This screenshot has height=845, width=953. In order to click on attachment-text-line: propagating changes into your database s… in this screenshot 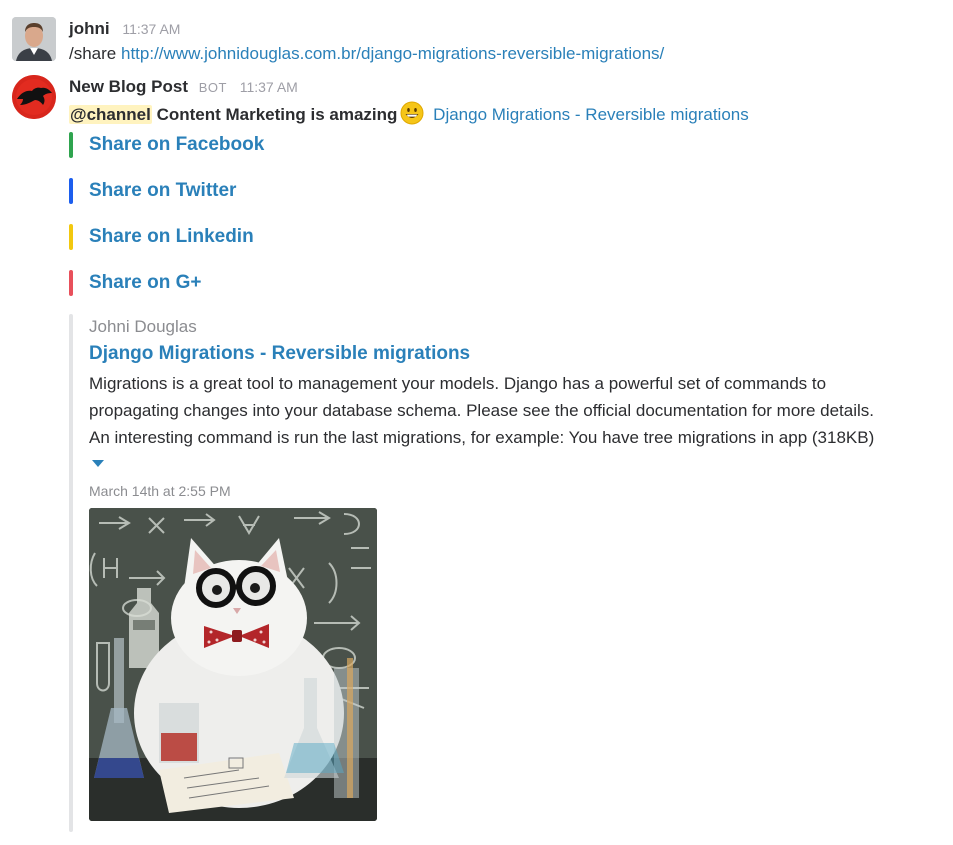, I will do `click(482, 410)`.